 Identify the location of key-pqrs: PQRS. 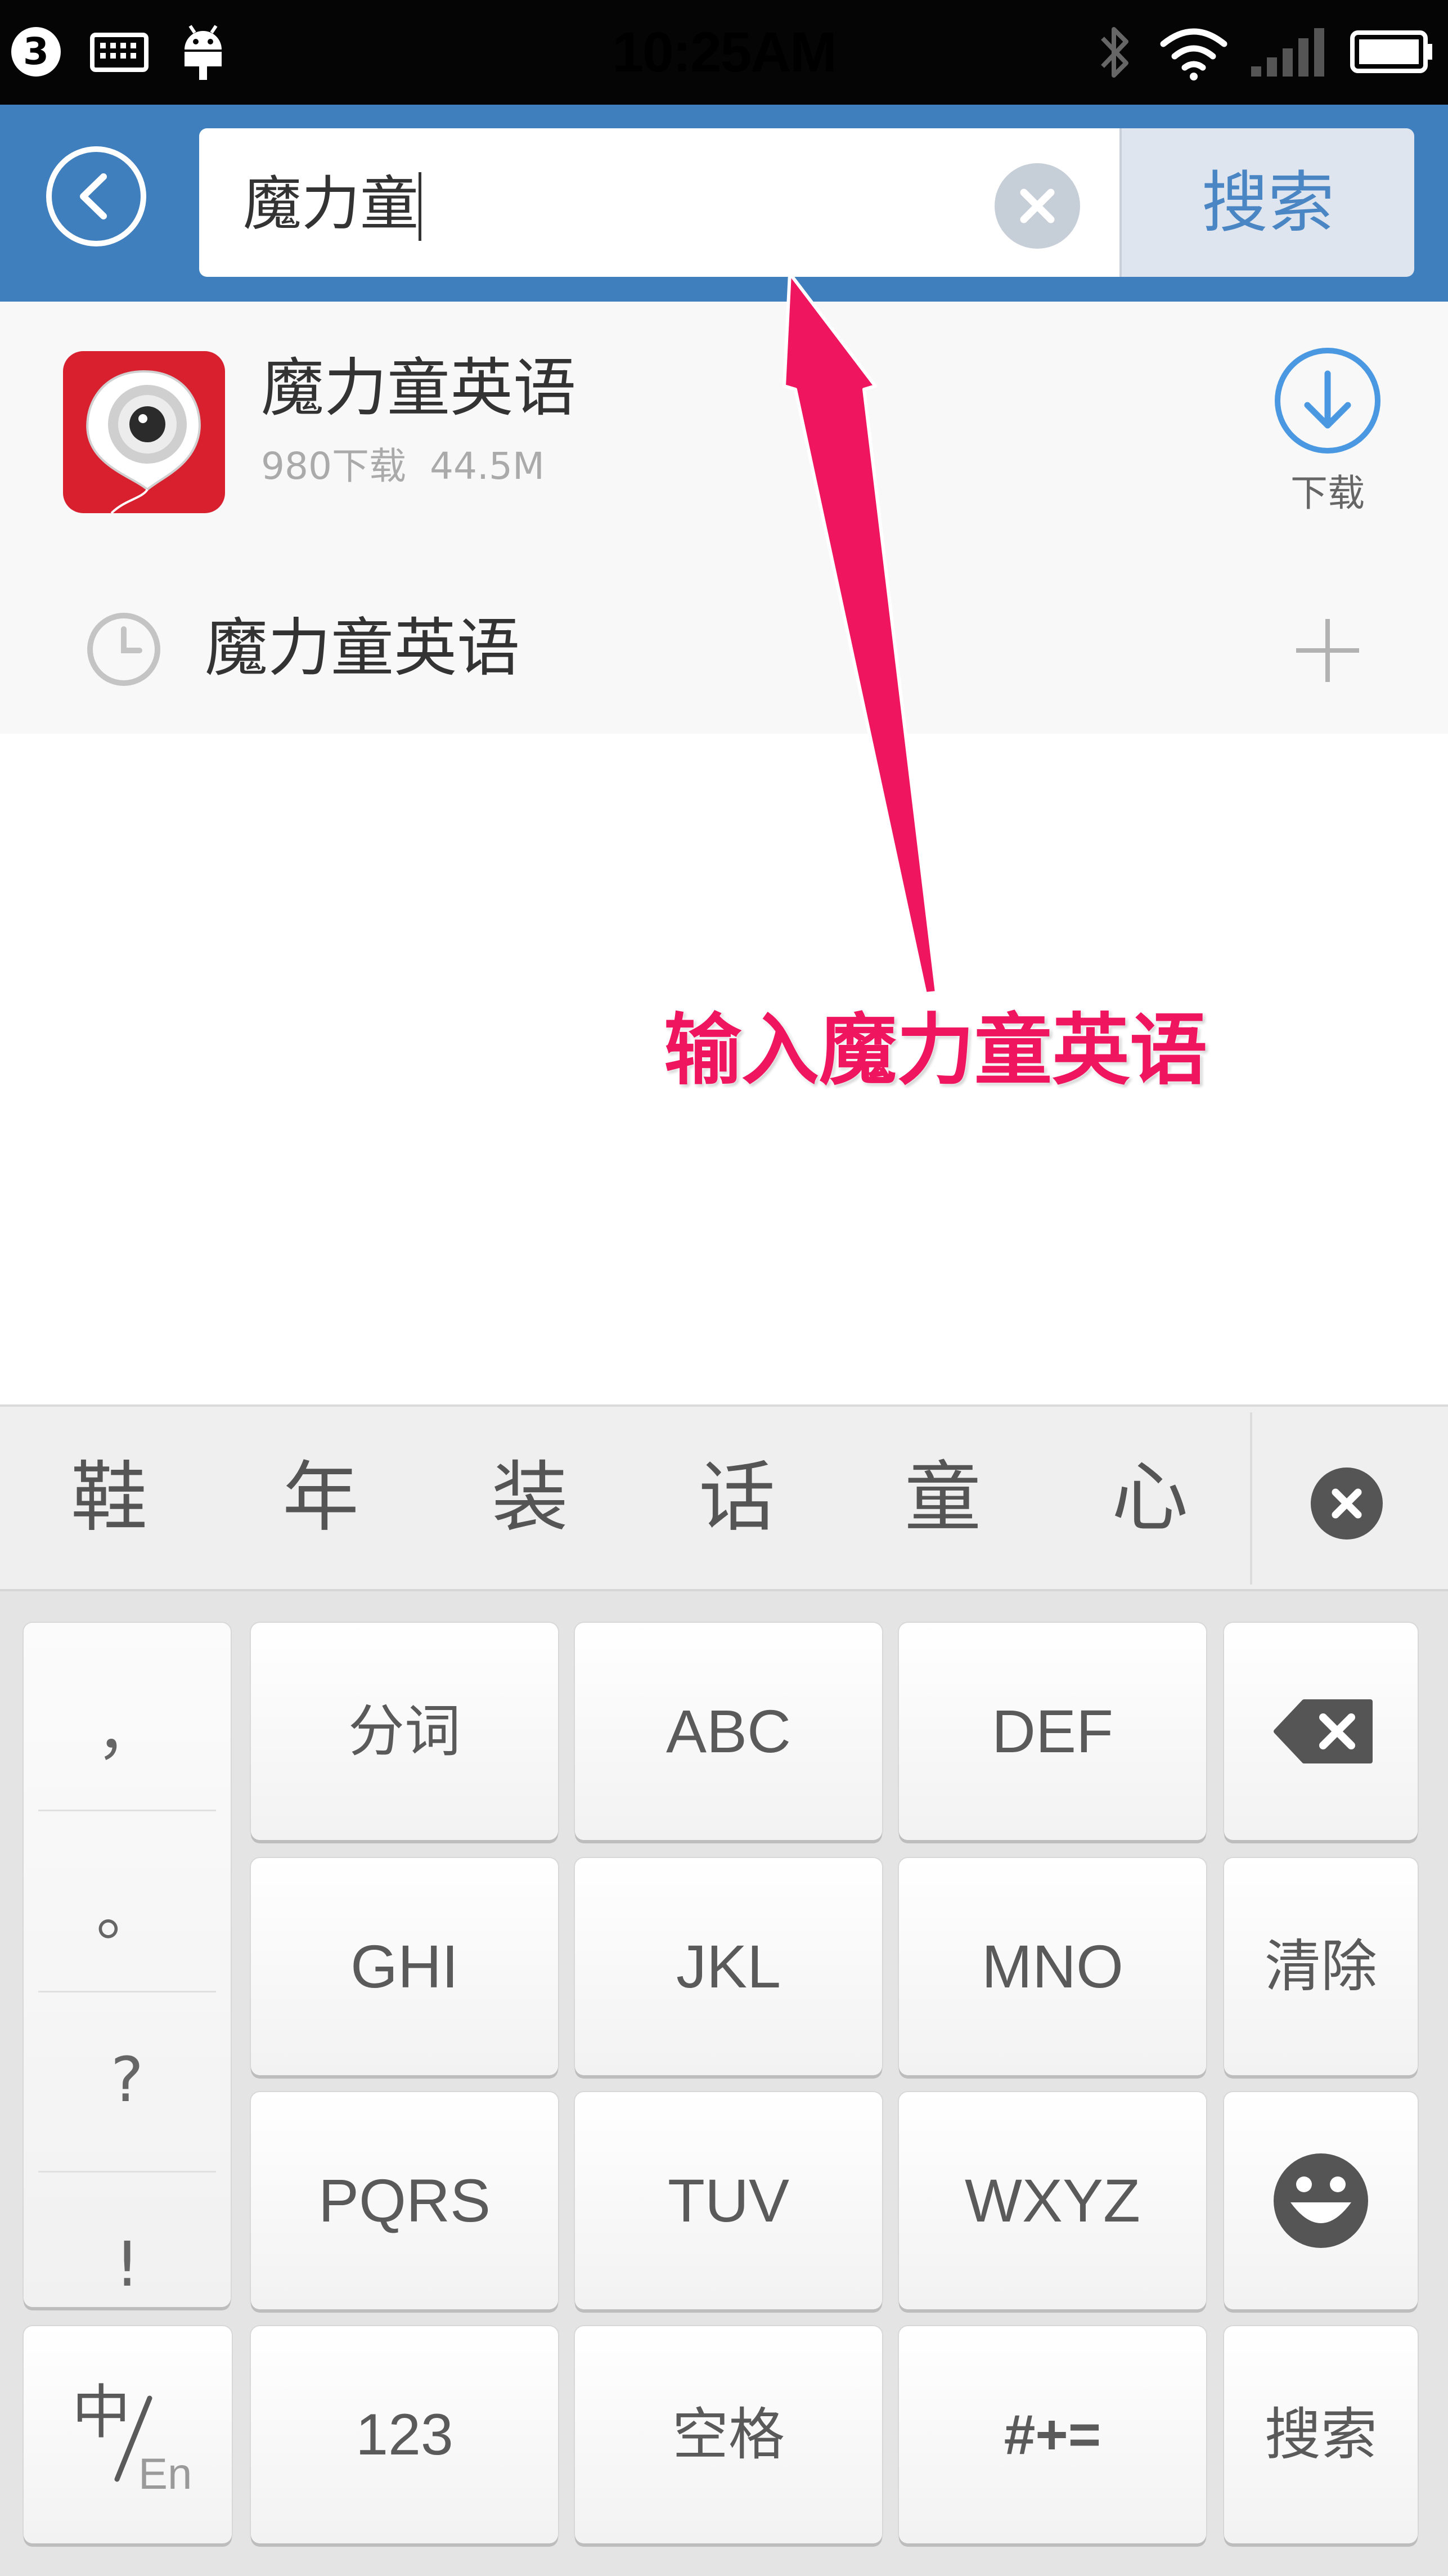
(404, 2200).